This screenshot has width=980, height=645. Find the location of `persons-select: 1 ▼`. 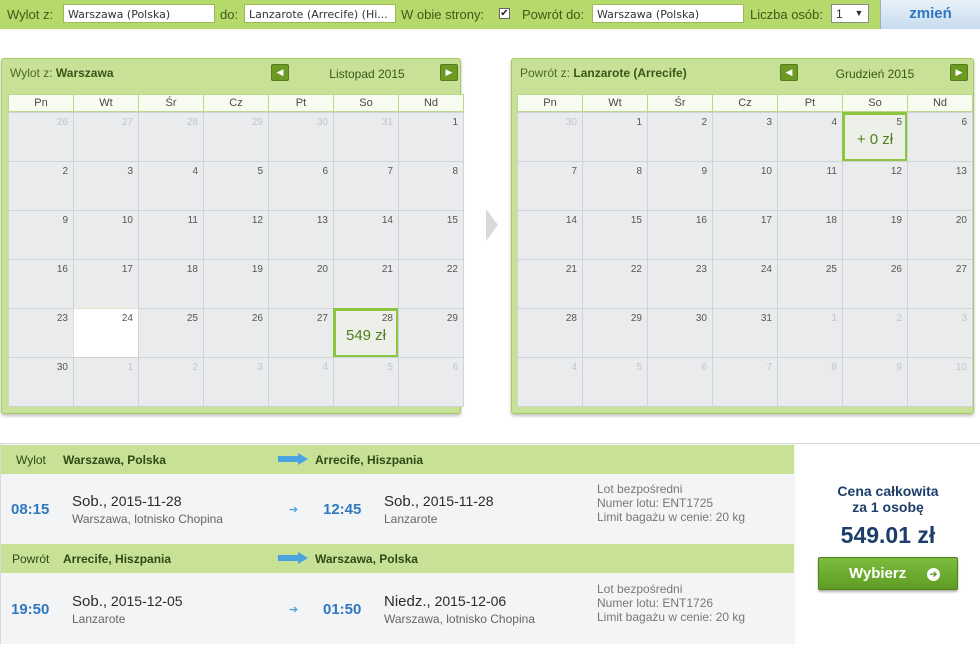

persons-select: 1 ▼ is located at coordinates (850, 13).